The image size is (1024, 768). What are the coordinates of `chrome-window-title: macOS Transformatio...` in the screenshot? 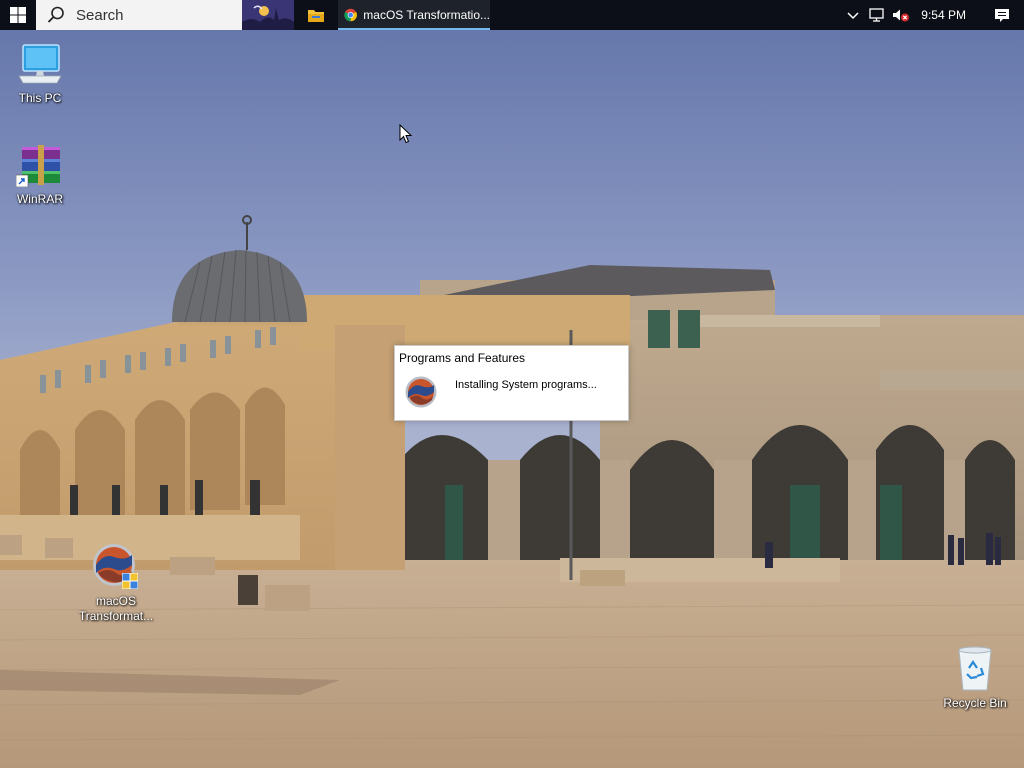 It's located at (426, 15).